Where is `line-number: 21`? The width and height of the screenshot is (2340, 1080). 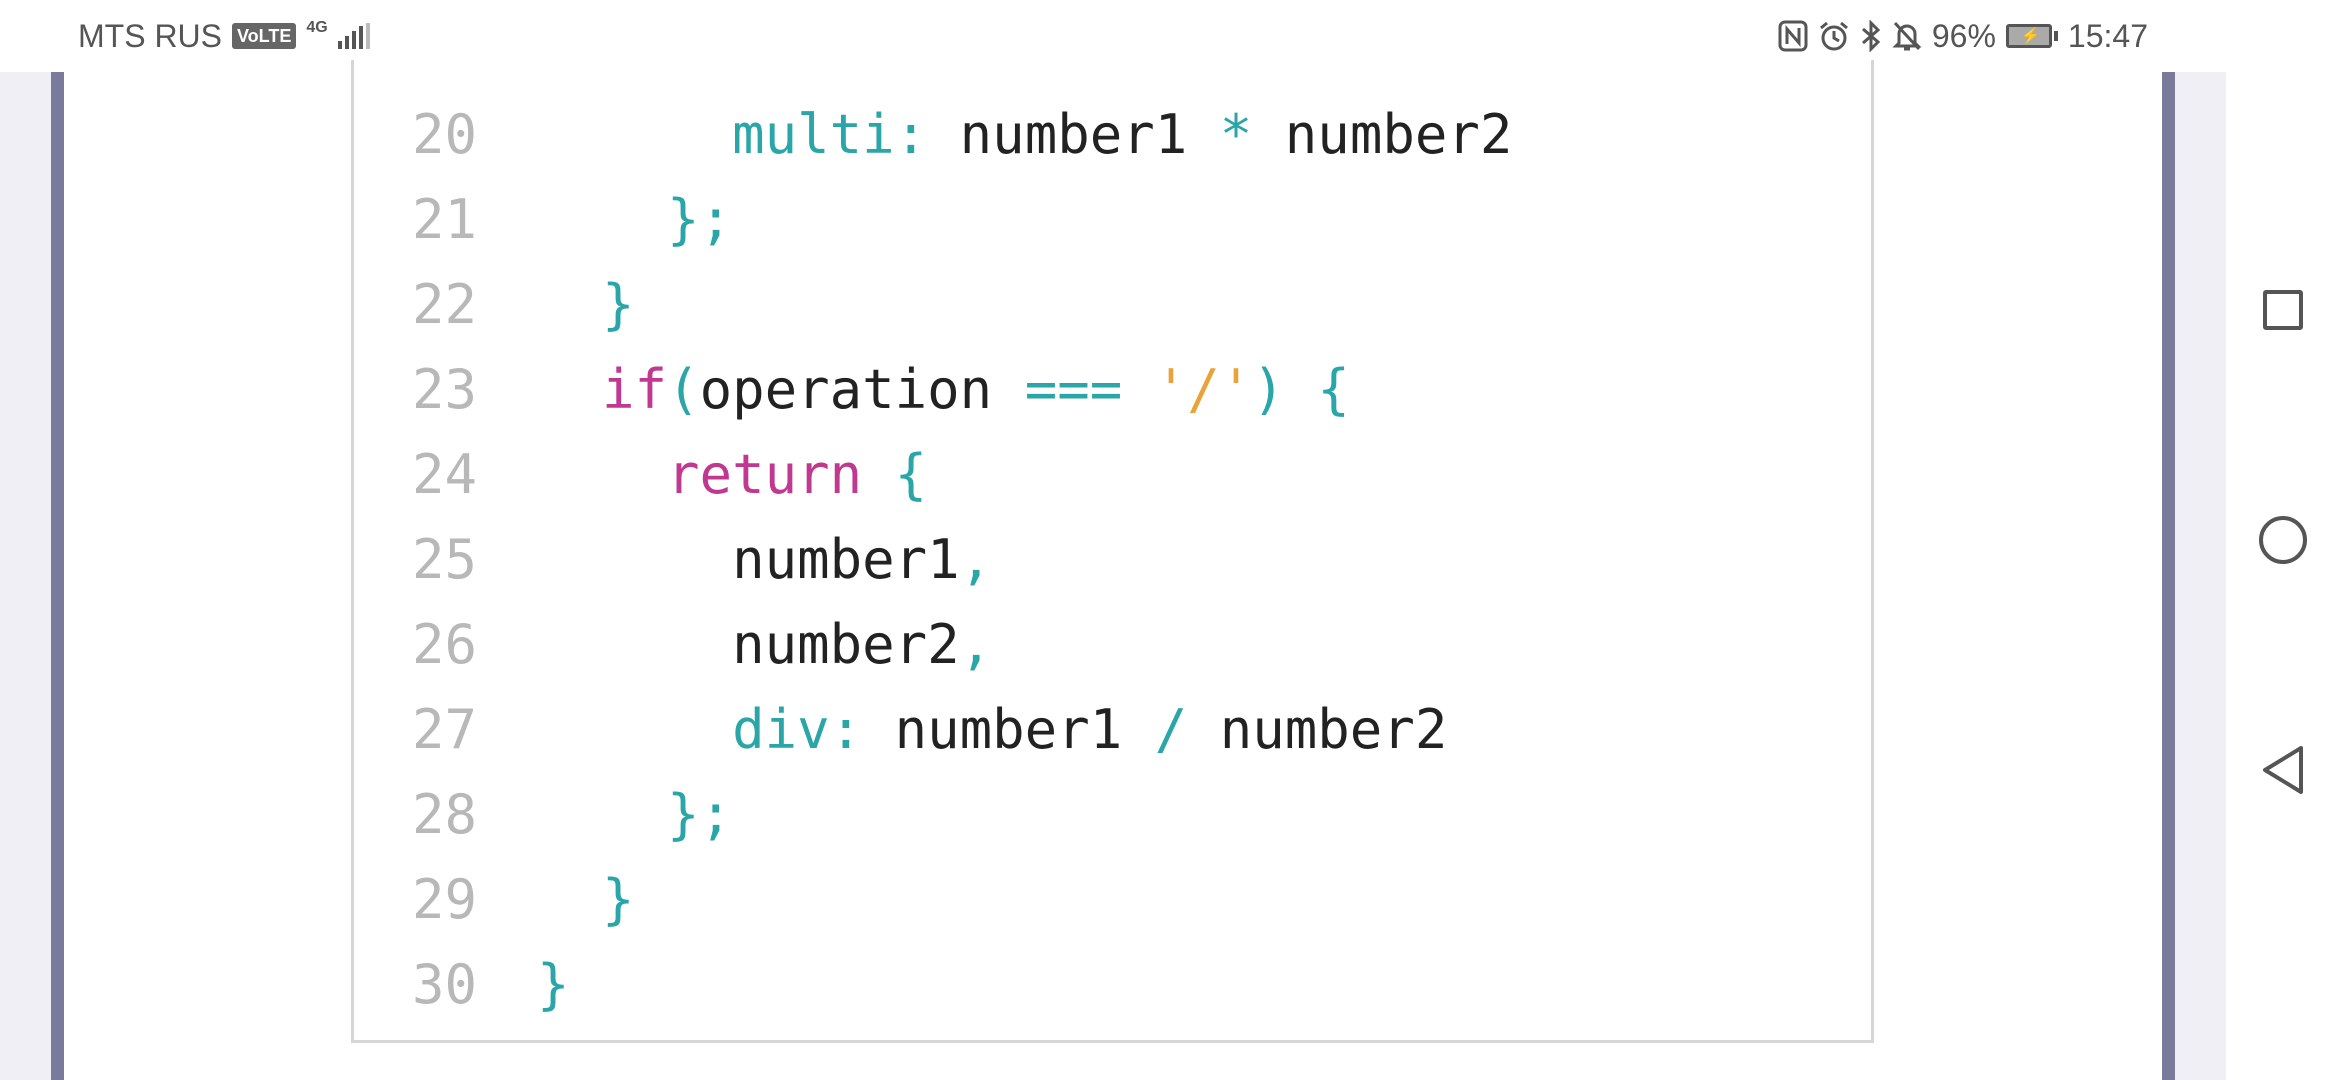 line-number: 21 is located at coordinates (445, 219).